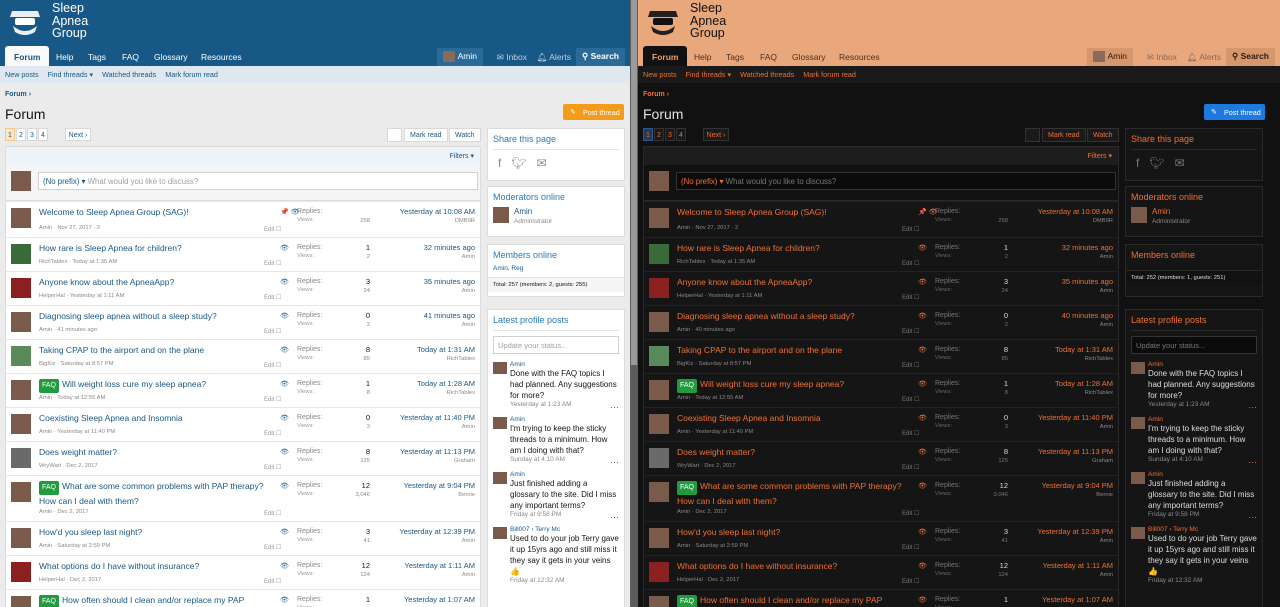  I want to click on page-1: 1, so click(648, 134).